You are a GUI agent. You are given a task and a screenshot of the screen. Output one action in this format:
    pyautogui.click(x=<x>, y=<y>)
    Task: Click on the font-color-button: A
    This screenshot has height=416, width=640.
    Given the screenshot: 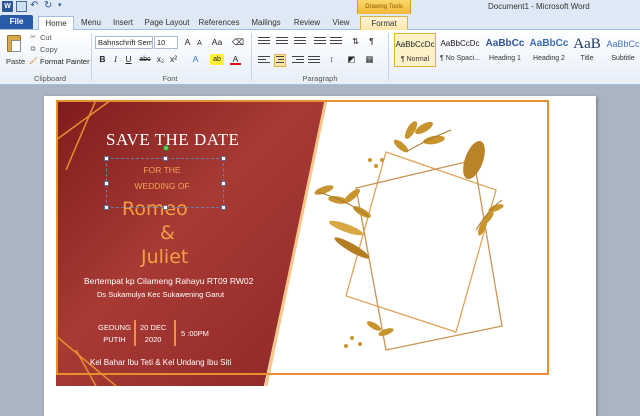 What is the action you would take?
    pyautogui.click(x=235, y=59)
    